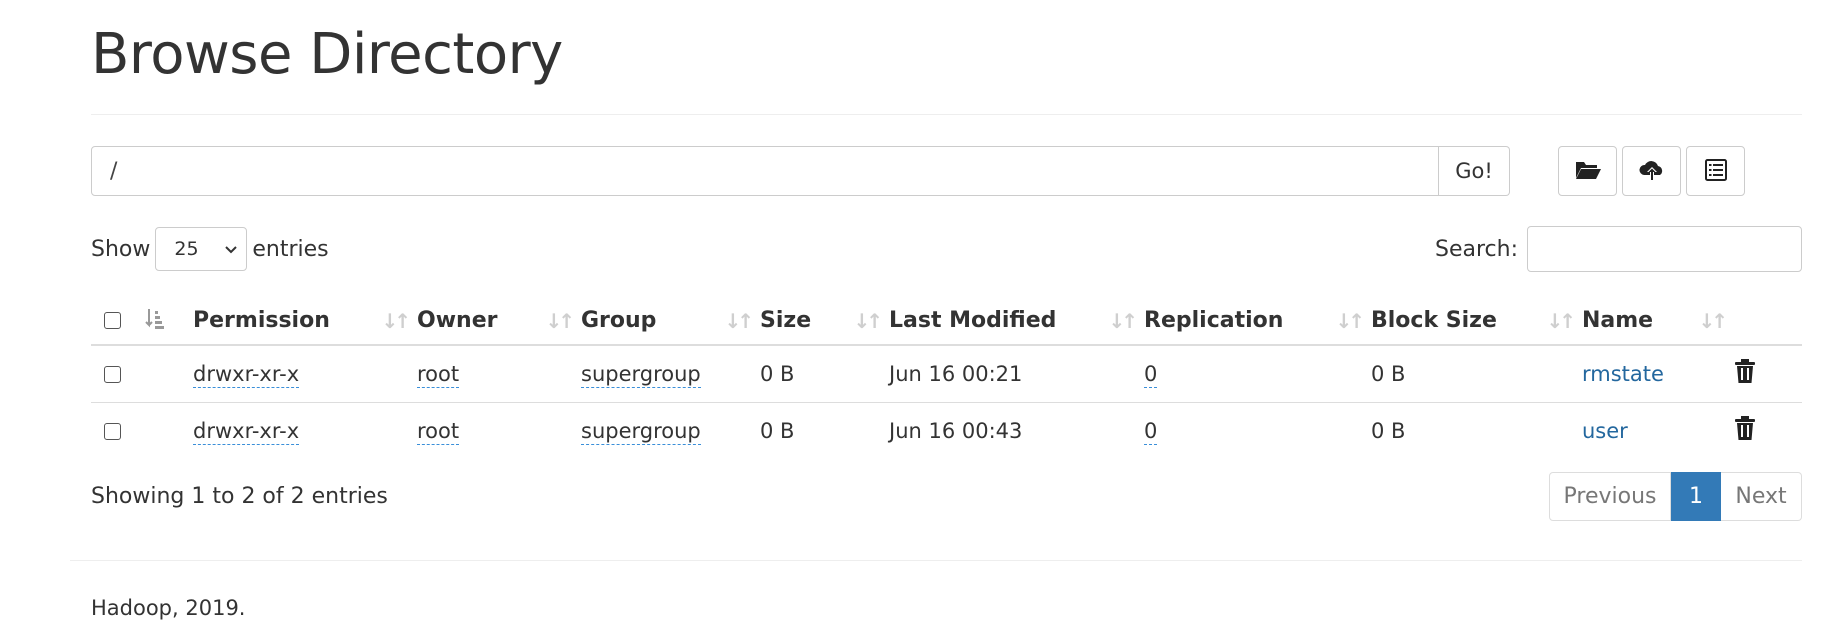 The width and height of the screenshot is (1840, 620). I want to click on table-info: Showing 1 to 2 of 2 entries, so click(239, 496).